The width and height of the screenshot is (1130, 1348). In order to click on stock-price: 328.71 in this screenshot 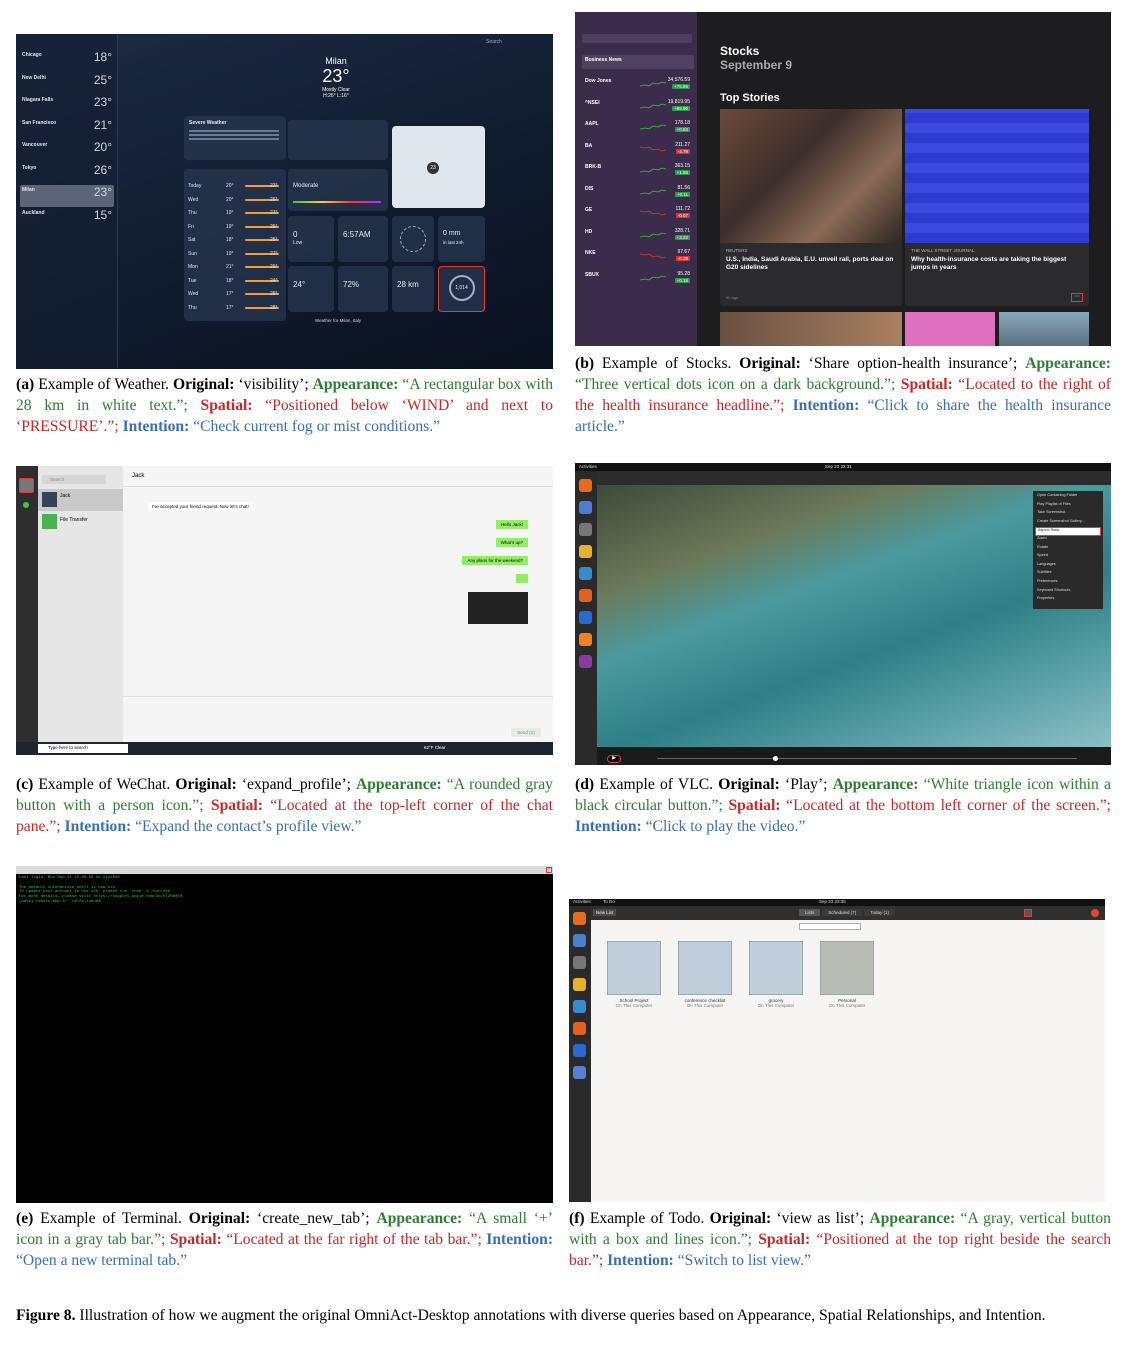, I will do `click(682, 230)`.